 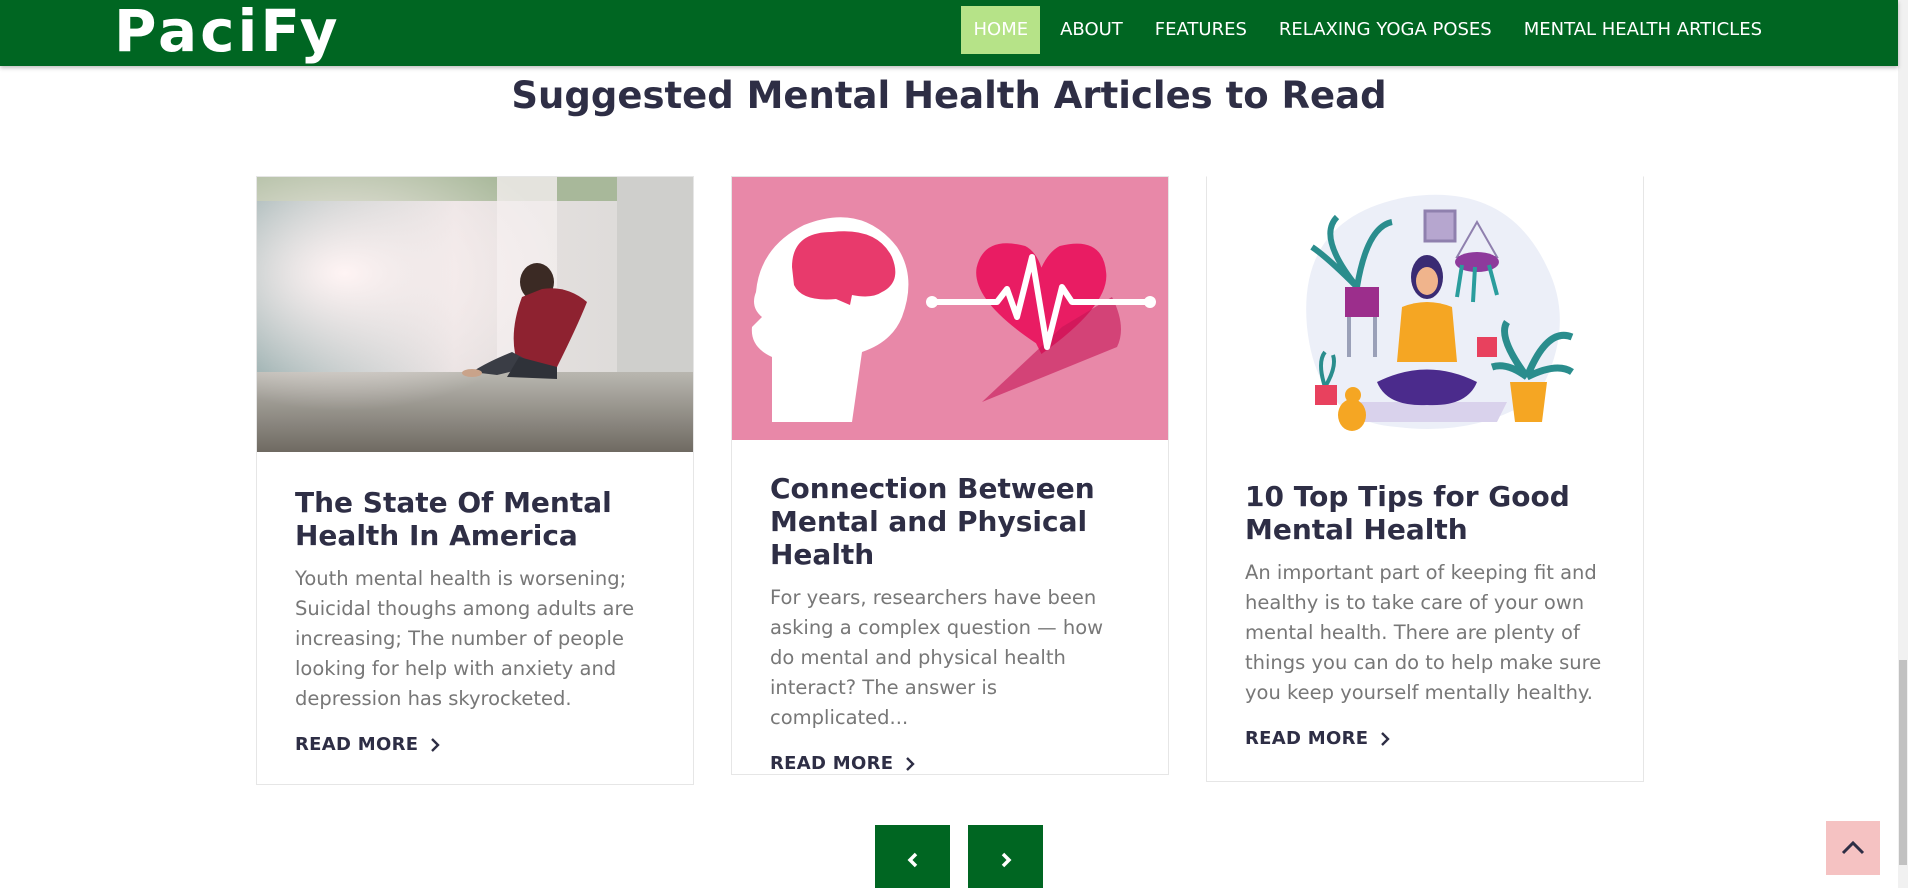 What do you see at coordinates (475, 519) in the screenshot?
I see `article-title: The State Of Mental Health In America` at bounding box center [475, 519].